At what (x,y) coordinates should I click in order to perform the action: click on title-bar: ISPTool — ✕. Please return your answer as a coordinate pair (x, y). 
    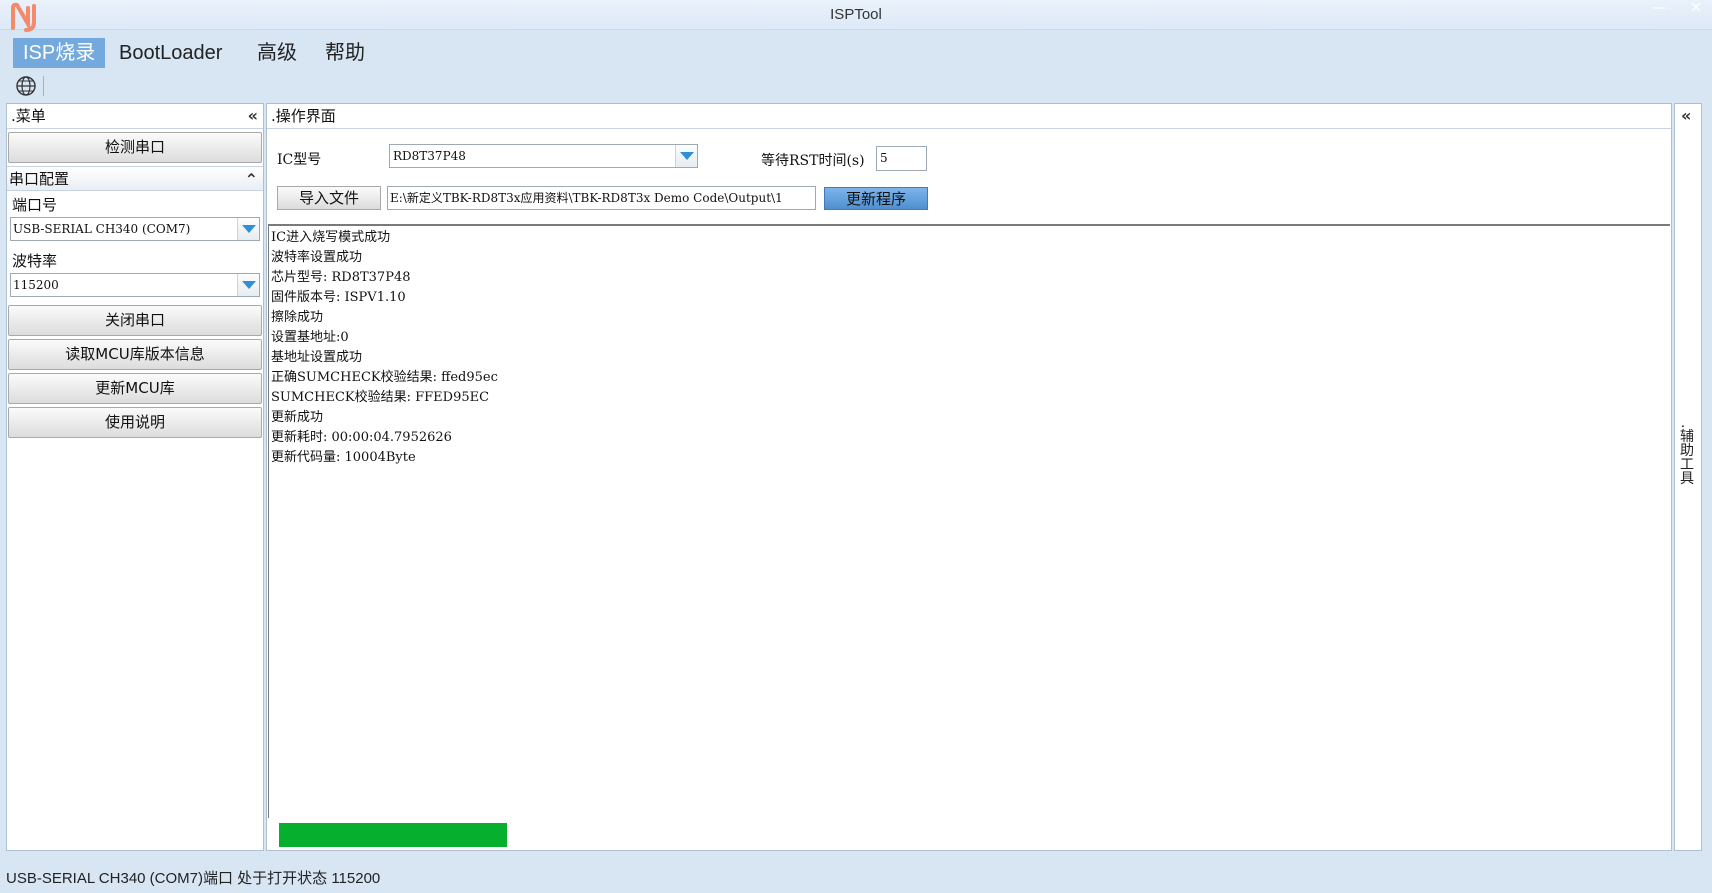
    Looking at the image, I should click on (856, 16).